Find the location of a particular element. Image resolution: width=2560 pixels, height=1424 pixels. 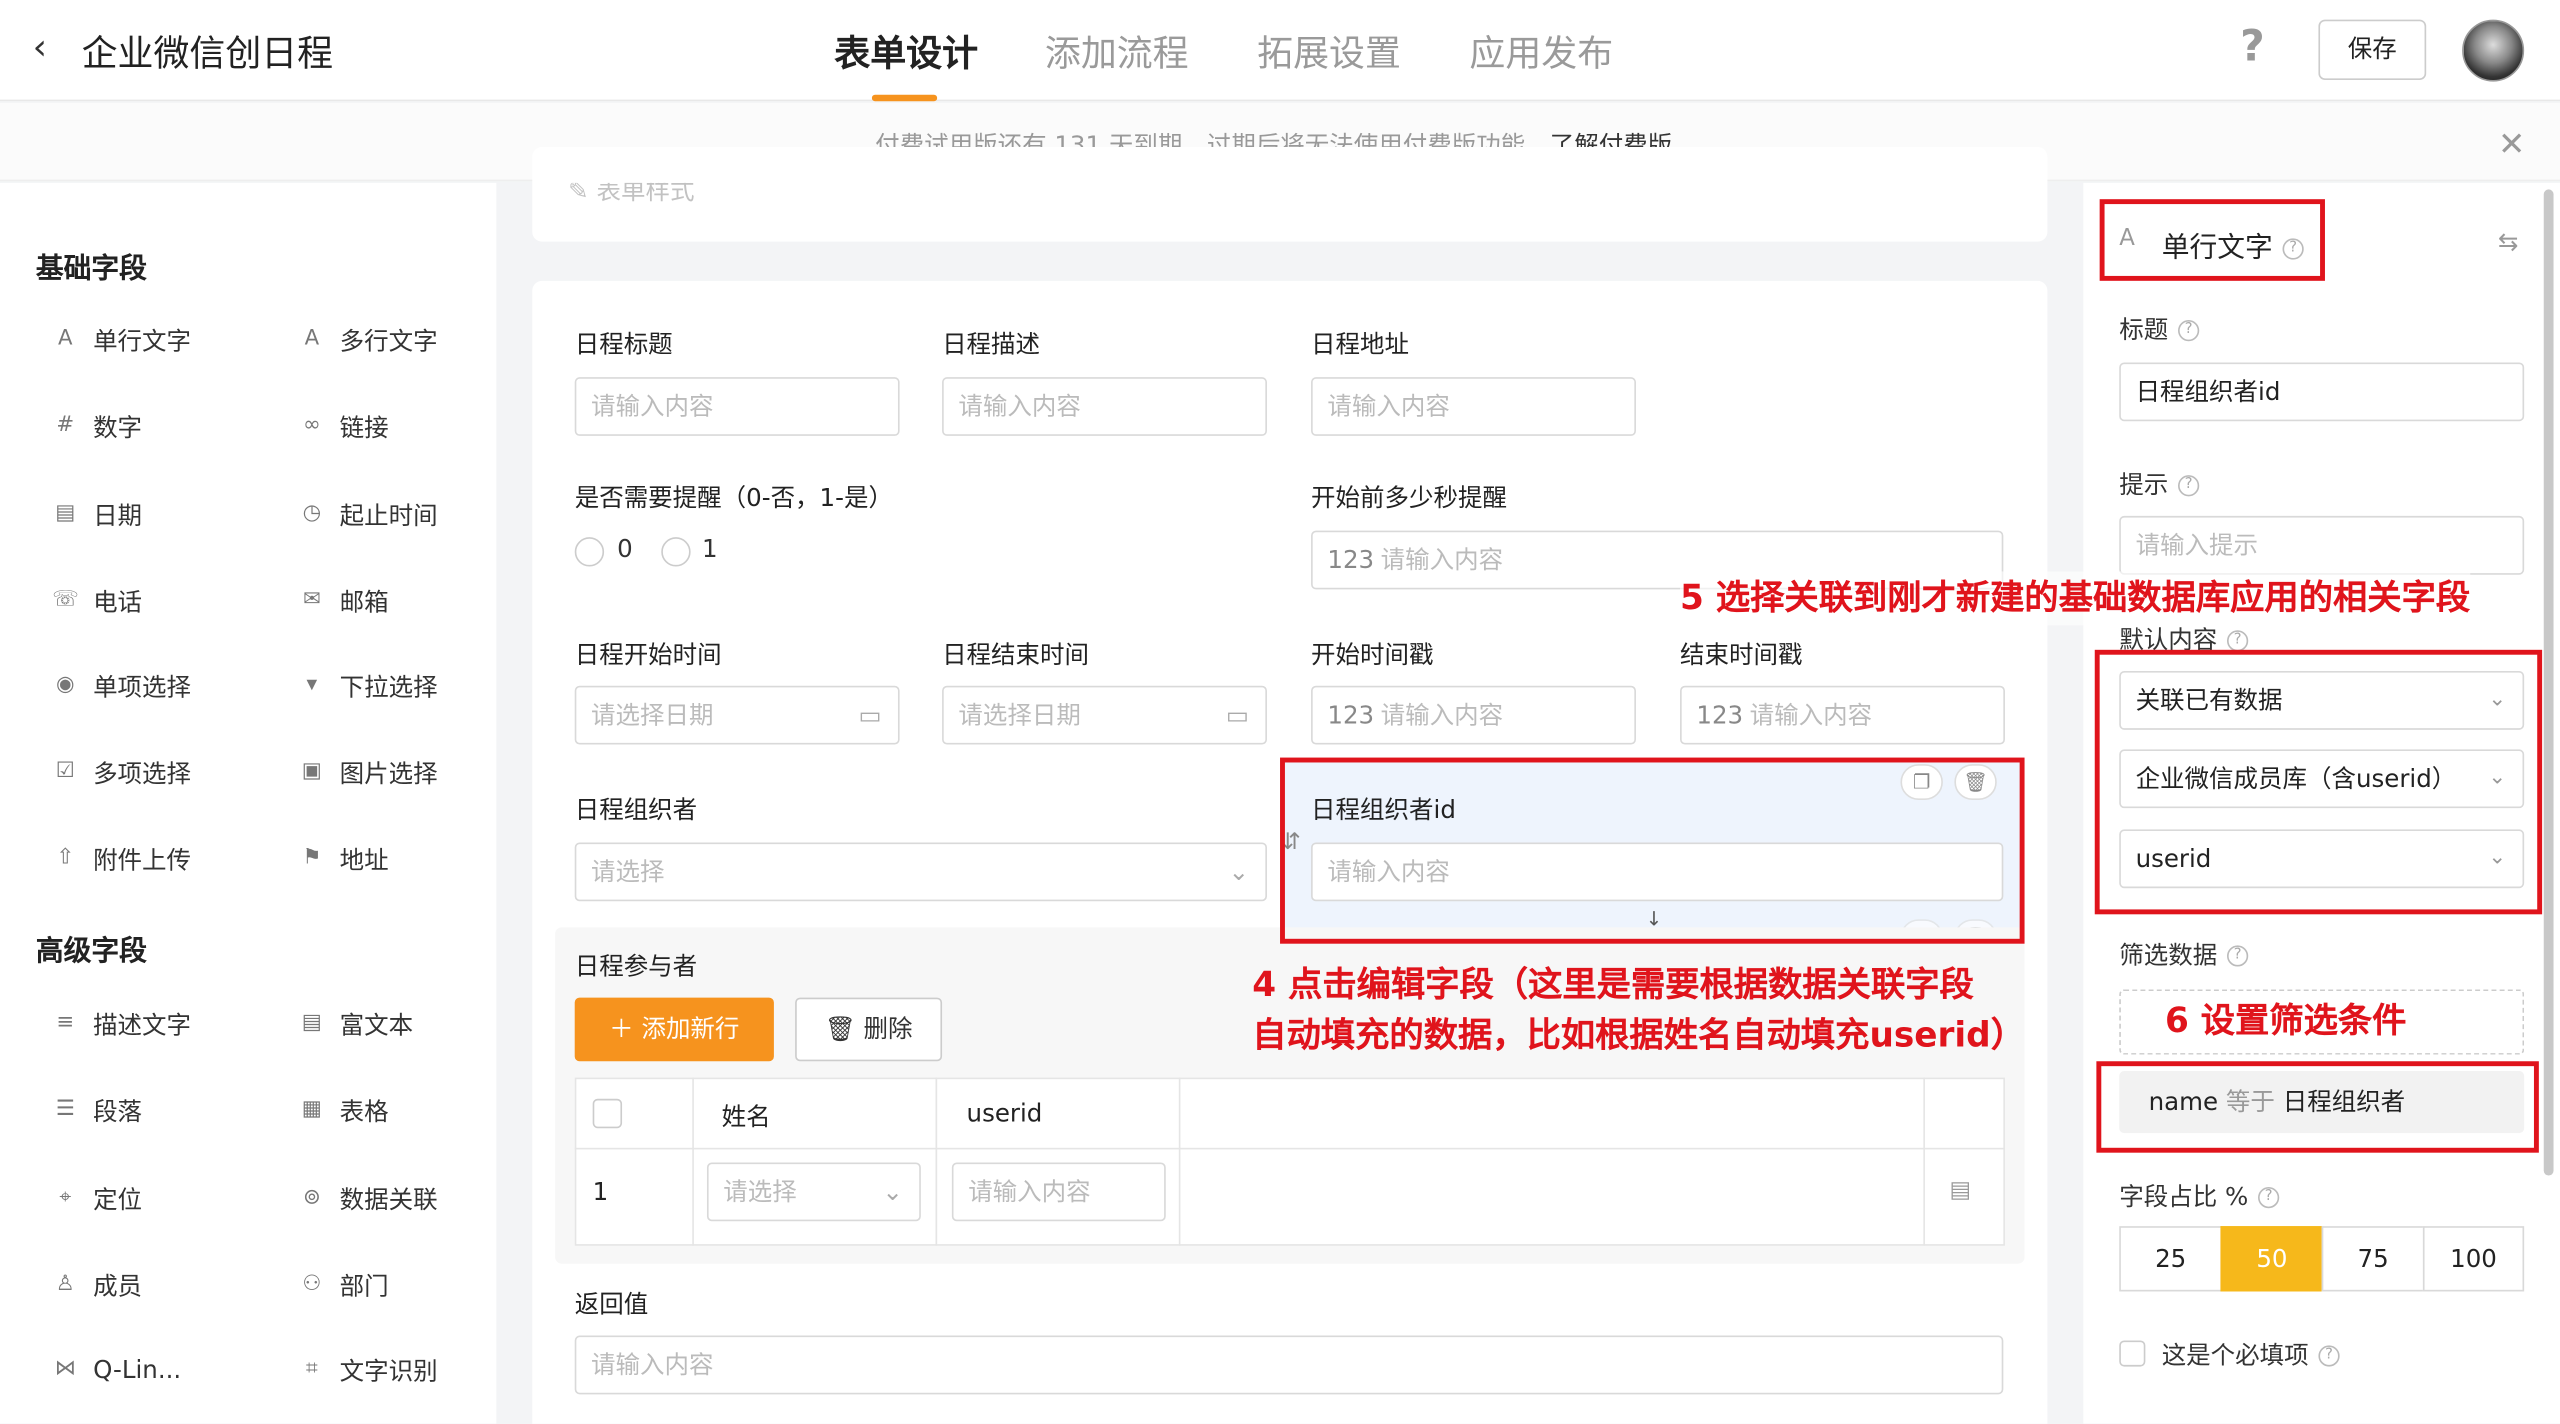

palette-item-label: 表格 is located at coordinates (364, 1111).